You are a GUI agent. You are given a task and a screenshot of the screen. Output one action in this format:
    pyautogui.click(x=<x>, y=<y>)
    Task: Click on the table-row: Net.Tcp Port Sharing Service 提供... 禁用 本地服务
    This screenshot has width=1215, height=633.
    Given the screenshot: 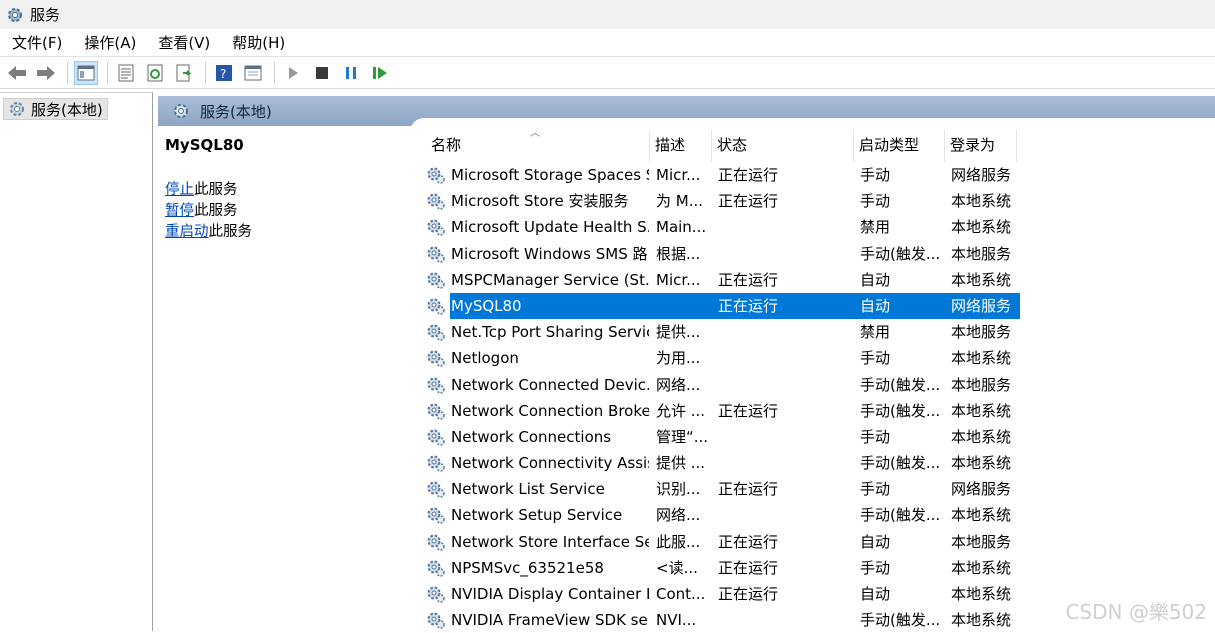 What is the action you would take?
    pyautogui.click(x=820, y=332)
    